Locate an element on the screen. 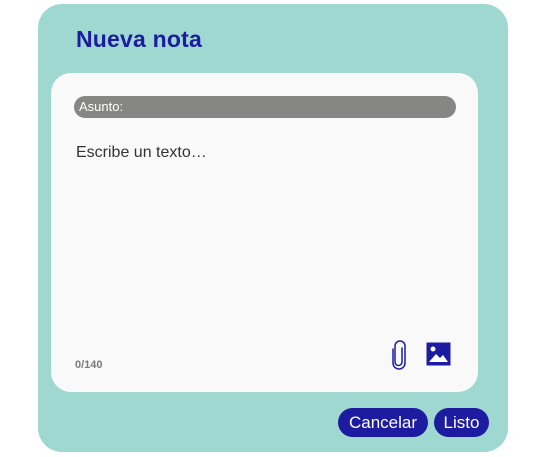 The width and height of the screenshot is (546, 457). cancel-button: Cancelar is located at coordinates (383, 422).